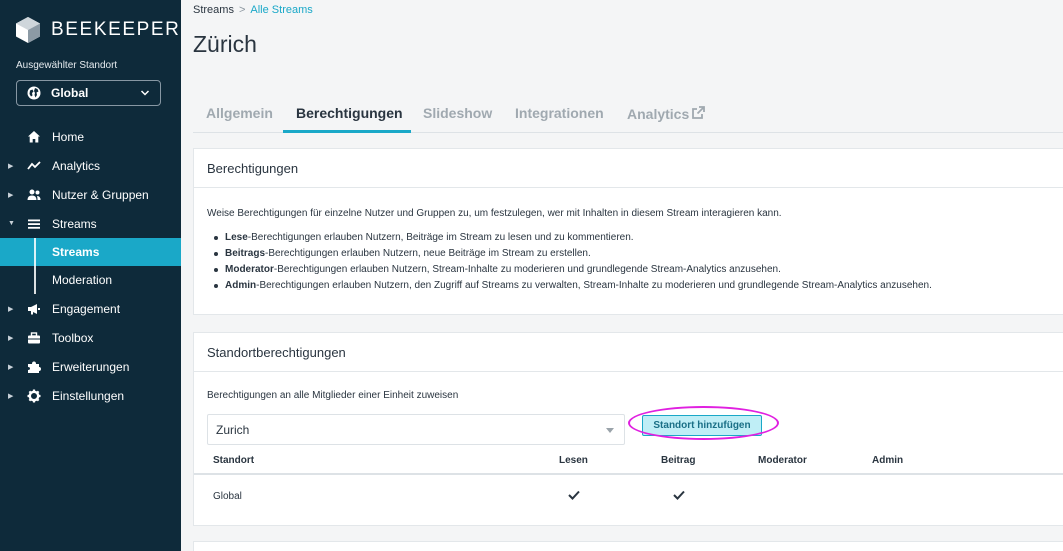 This screenshot has height=551, width=1063. I want to click on breadcrumb-root: Streams, so click(213, 10).